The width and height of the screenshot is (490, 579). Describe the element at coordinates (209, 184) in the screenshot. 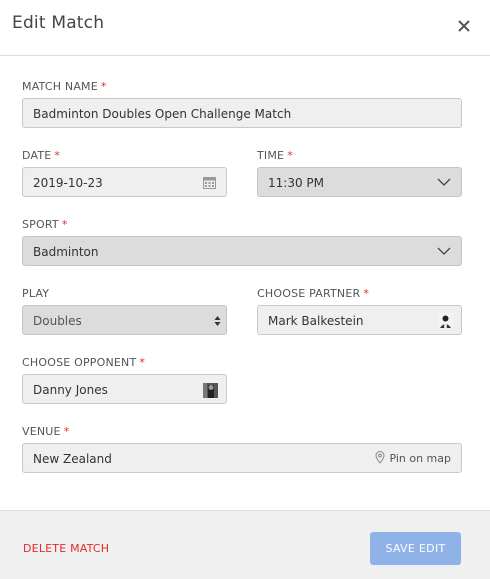

I see `calendar-icon` at that location.